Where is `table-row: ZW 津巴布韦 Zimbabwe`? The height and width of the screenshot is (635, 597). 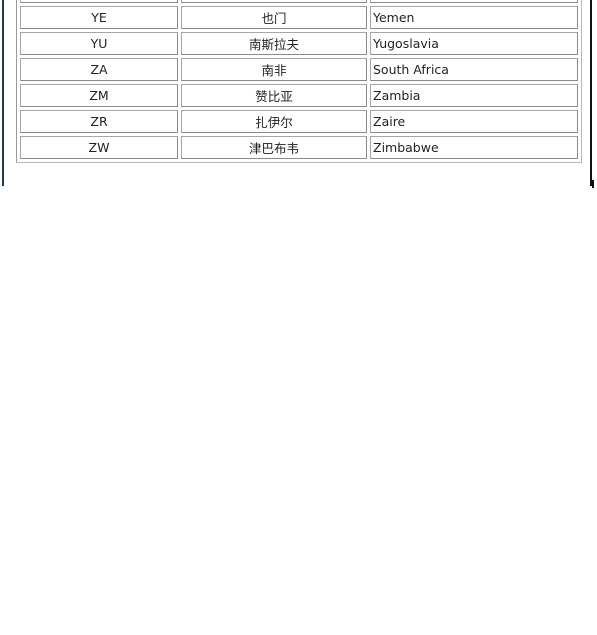 table-row: ZW 津巴布韦 Zimbabwe is located at coordinates (299, 147).